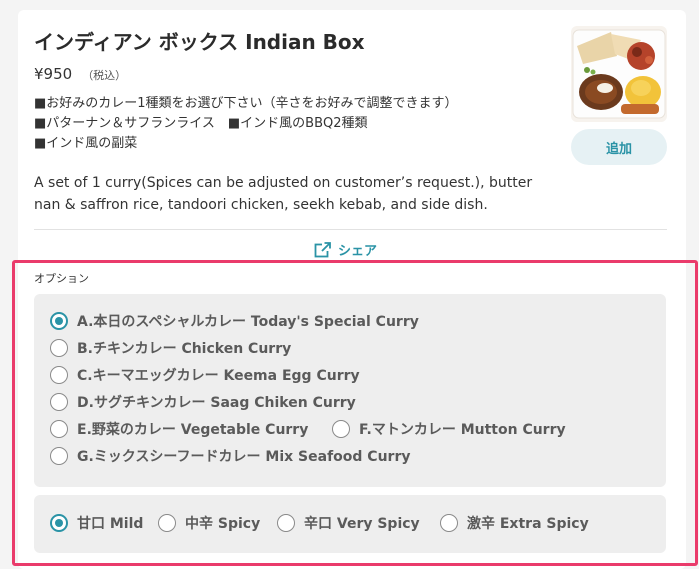 The image size is (699, 569). I want to click on indian-box-food-image, so click(619, 74).